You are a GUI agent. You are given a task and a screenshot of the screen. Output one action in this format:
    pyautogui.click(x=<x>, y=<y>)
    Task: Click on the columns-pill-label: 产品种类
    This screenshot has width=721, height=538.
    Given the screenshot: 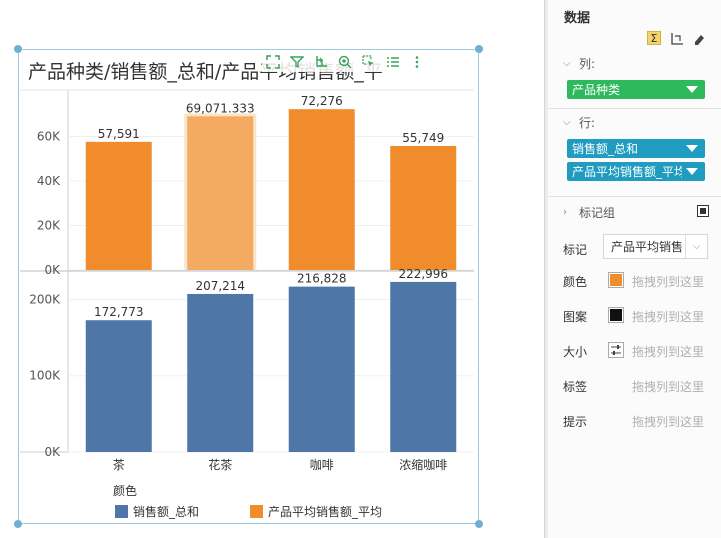 What is the action you would take?
    pyautogui.click(x=596, y=90)
    